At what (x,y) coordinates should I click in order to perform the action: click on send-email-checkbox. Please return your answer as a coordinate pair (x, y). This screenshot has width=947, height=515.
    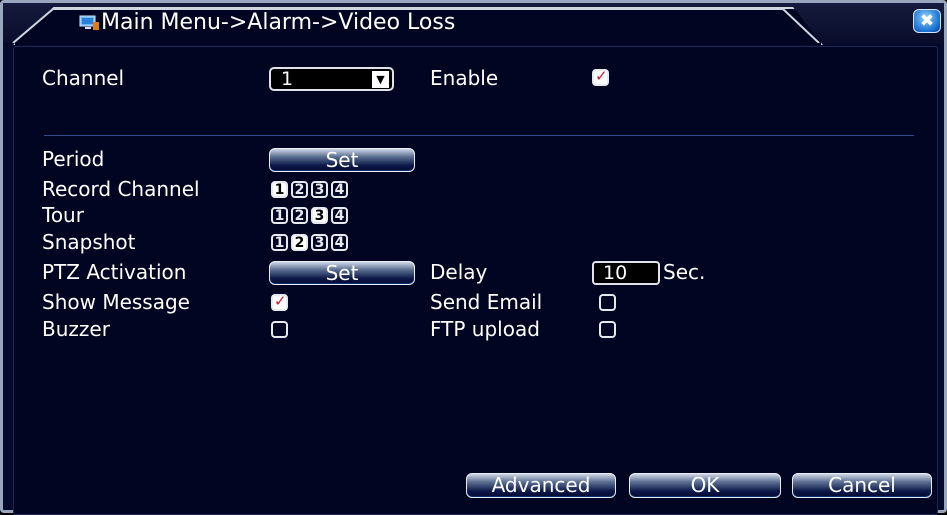
    Looking at the image, I should click on (607, 302).